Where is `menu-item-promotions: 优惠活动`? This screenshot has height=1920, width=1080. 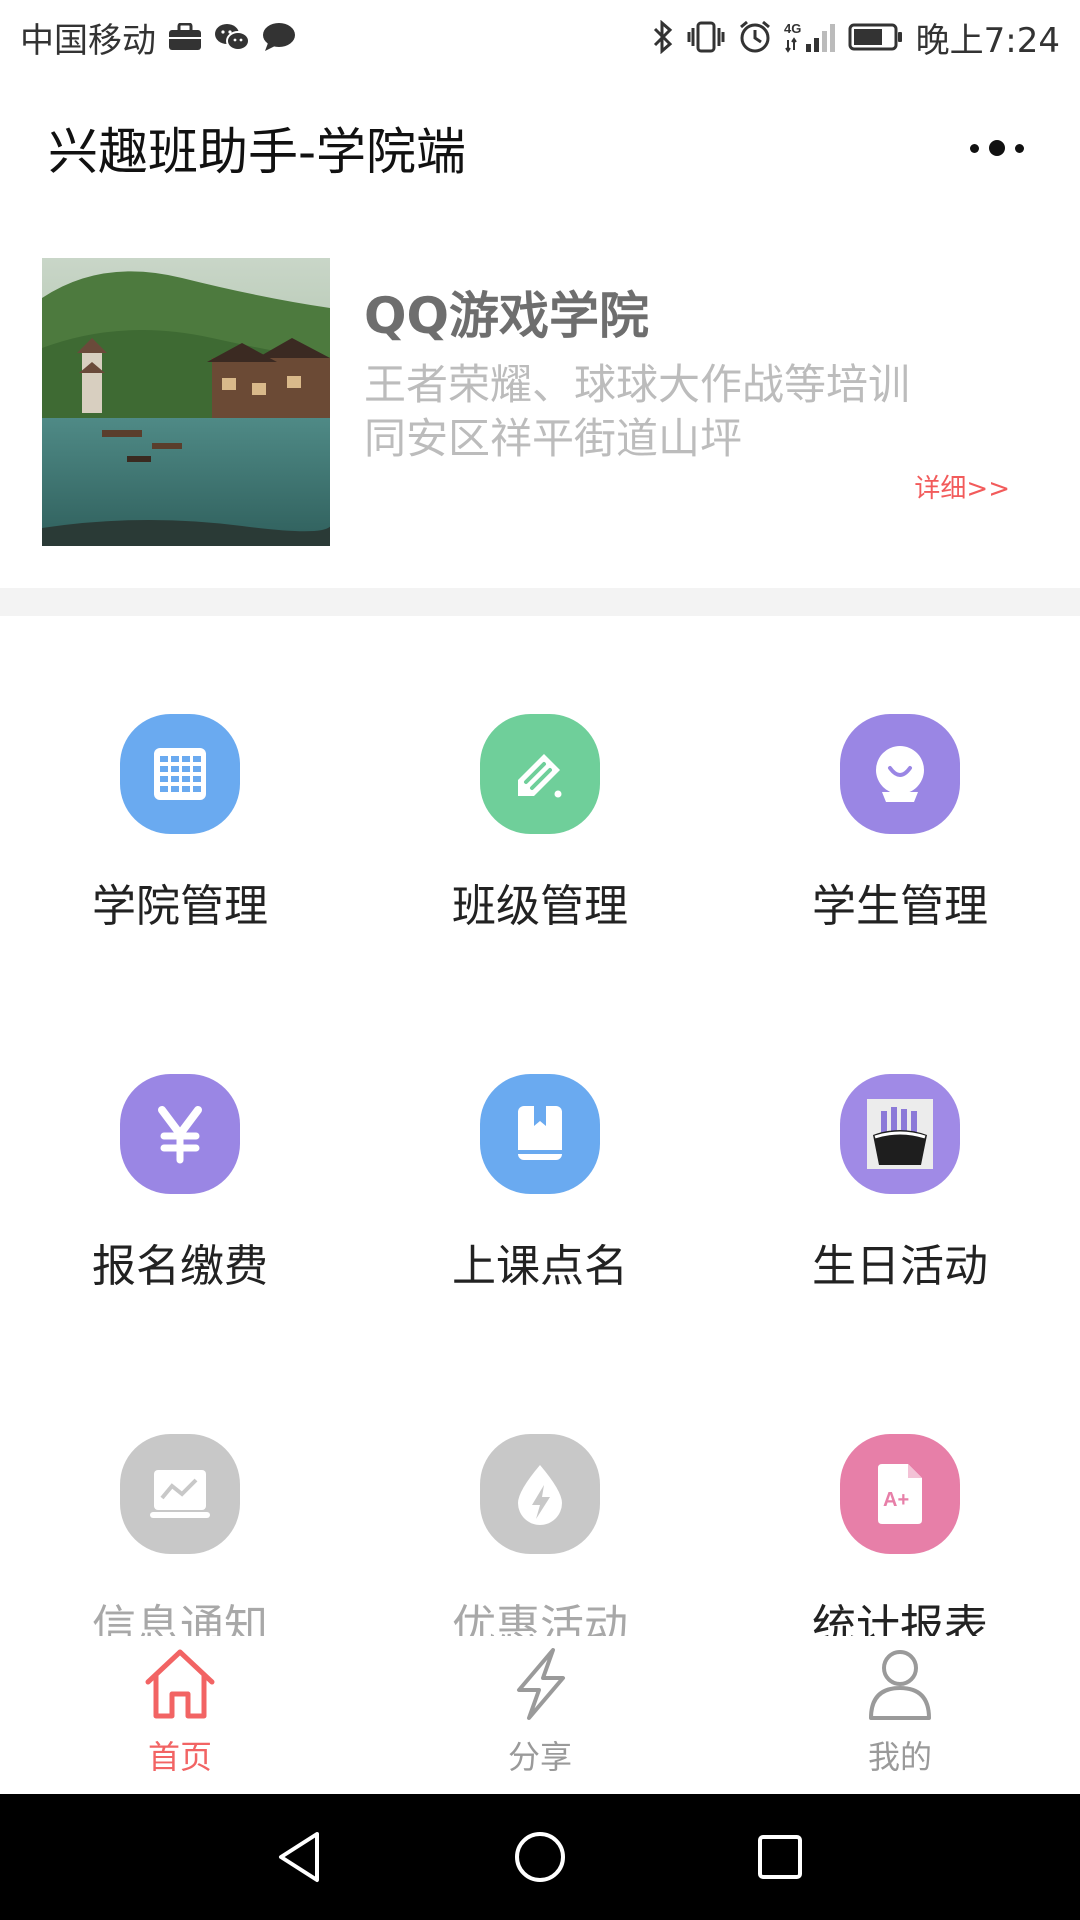
menu-item-promotions: 优惠活动 is located at coordinates (540, 1486).